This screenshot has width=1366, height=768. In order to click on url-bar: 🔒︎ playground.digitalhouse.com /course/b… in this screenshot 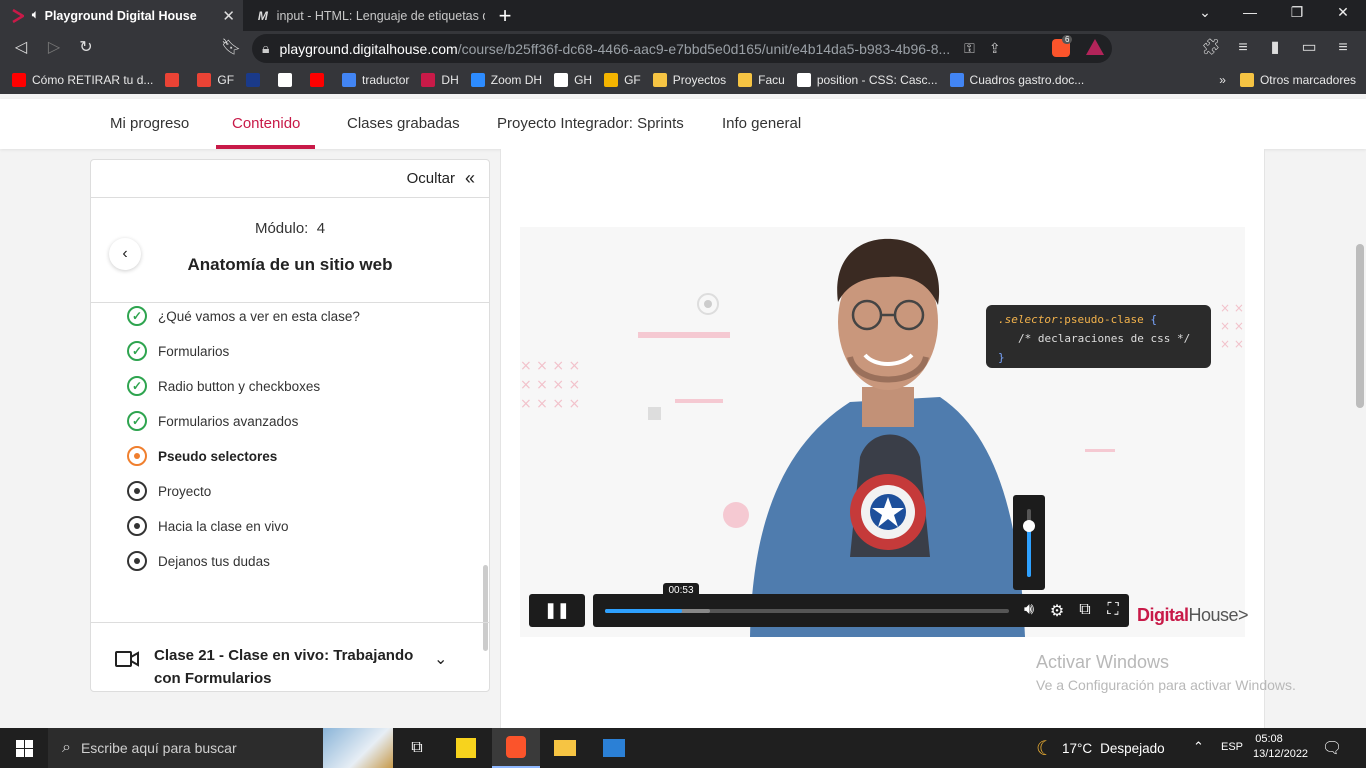, I will do `click(682, 48)`.